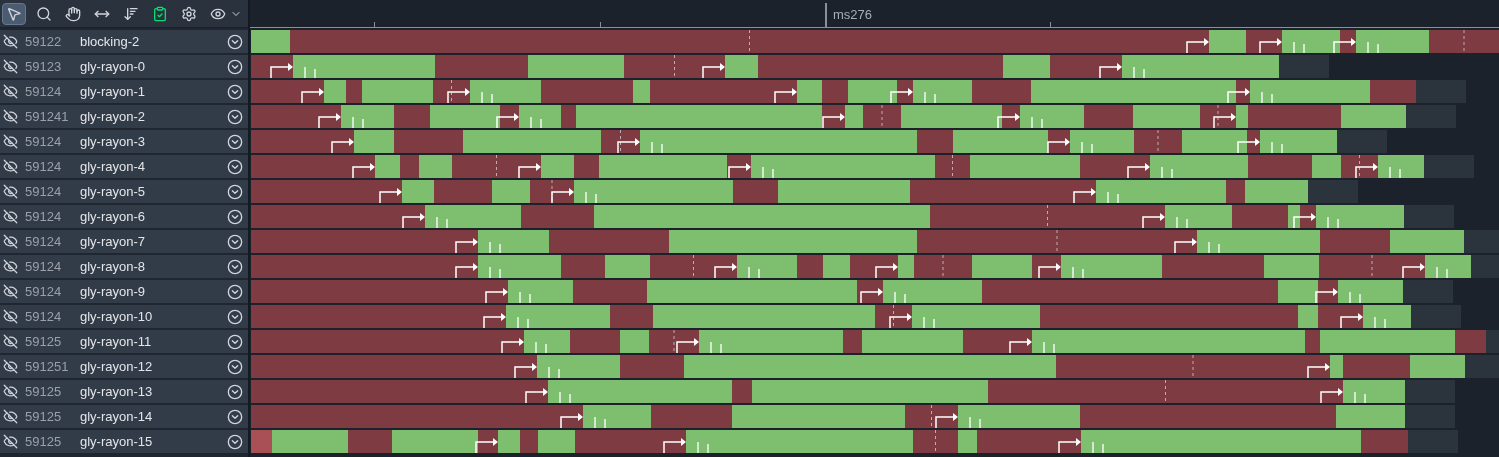  What do you see at coordinates (113, 166) in the screenshot?
I see `thread-name: gly-rayon-4` at bounding box center [113, 166].